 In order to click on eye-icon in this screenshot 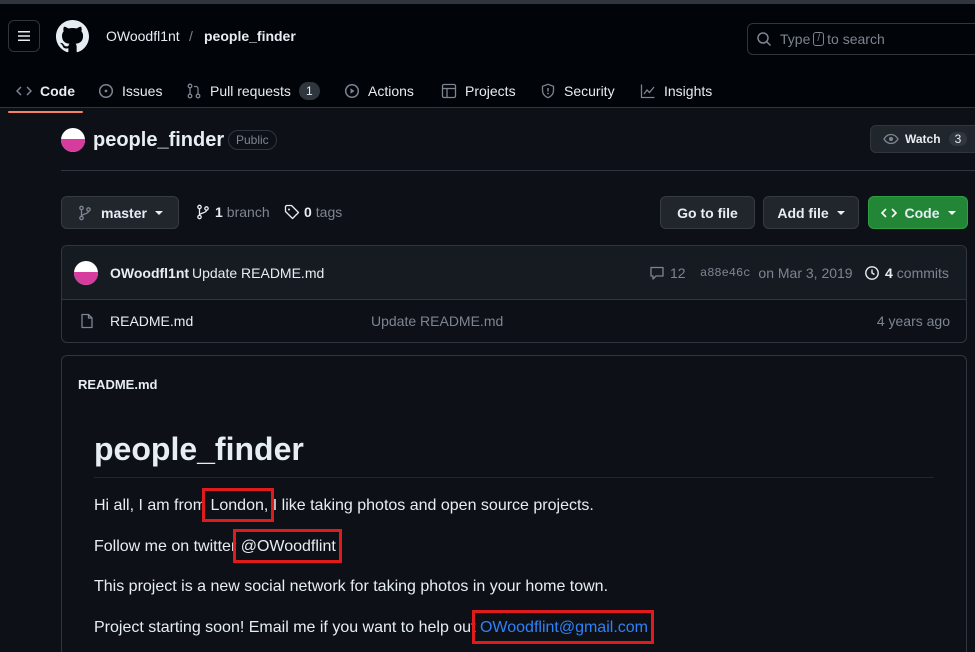, I will do `click(891, 139)`.